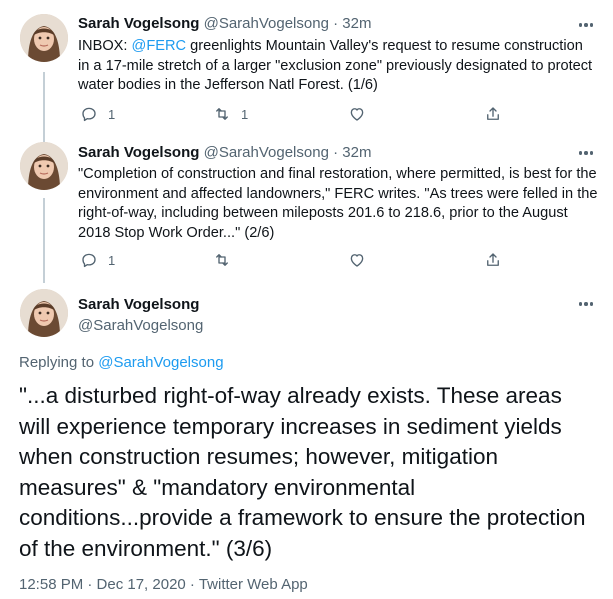  Describe the element at coordinates (230, 114) in the screenshot. I see `retweet-button: 1` at that location.